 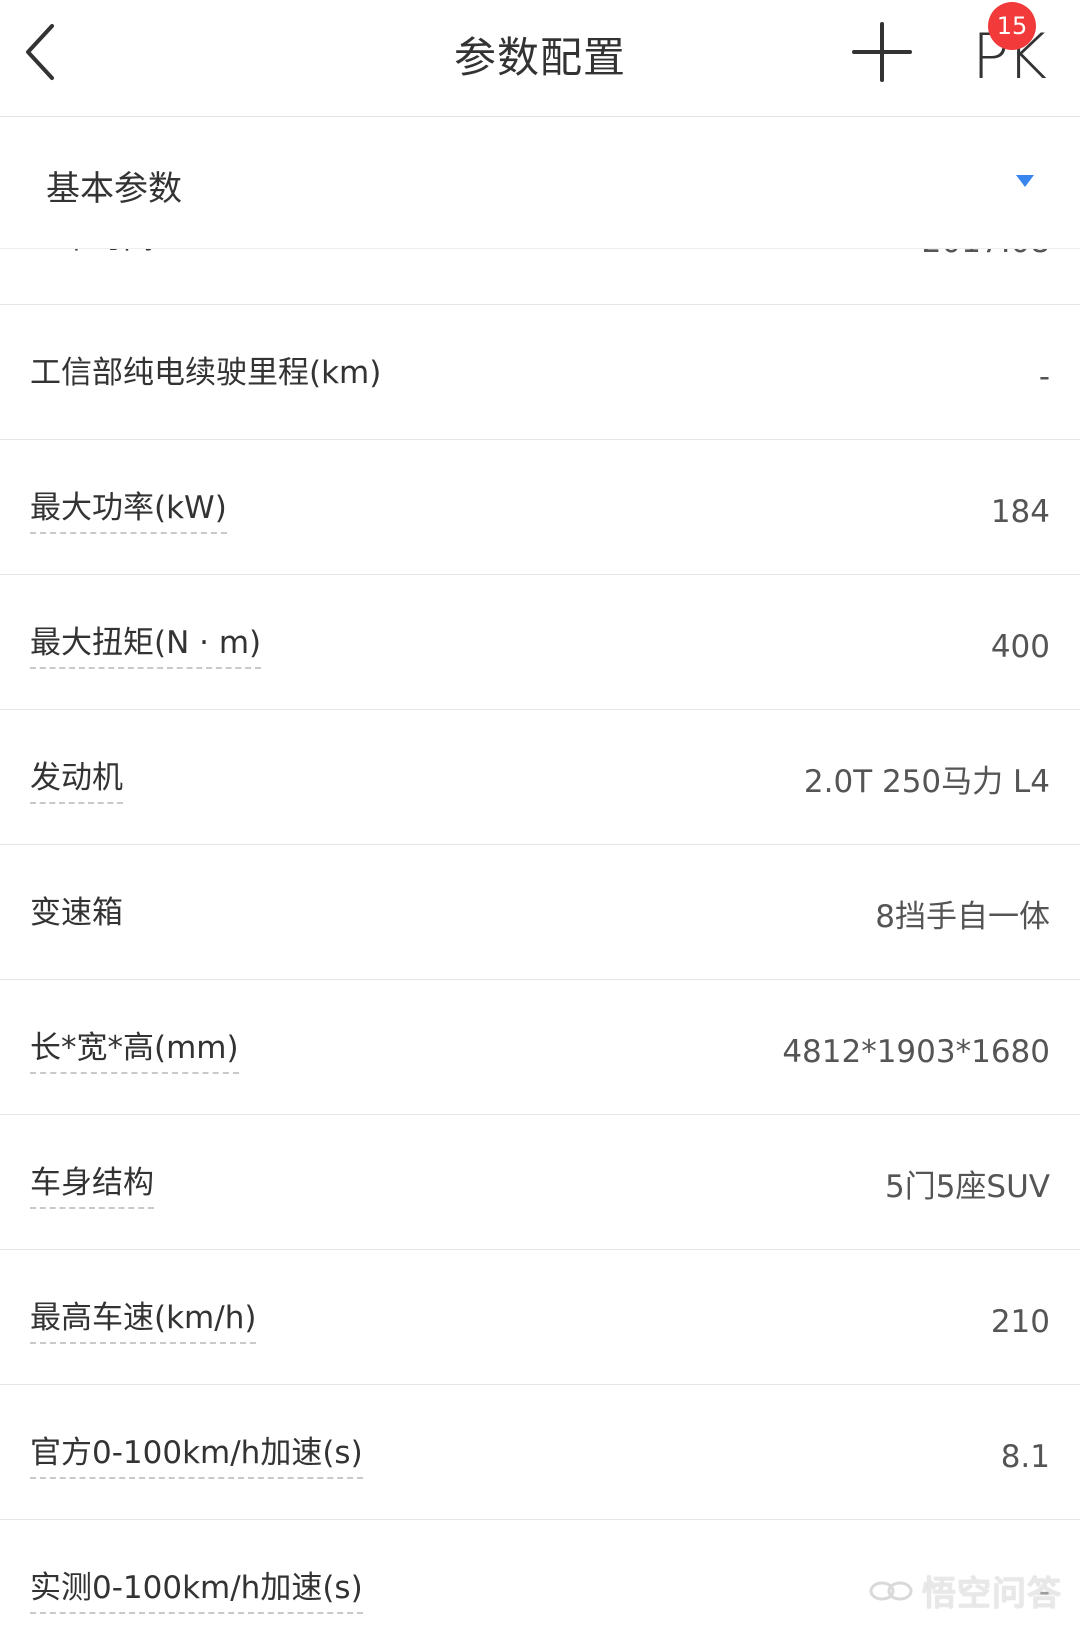 What do you see at coordinates (540, 1182) in the screenshot?
I see `spec-row-body-structure: 车身结构 5门5座SUV` at bounding box center [540, 1182].